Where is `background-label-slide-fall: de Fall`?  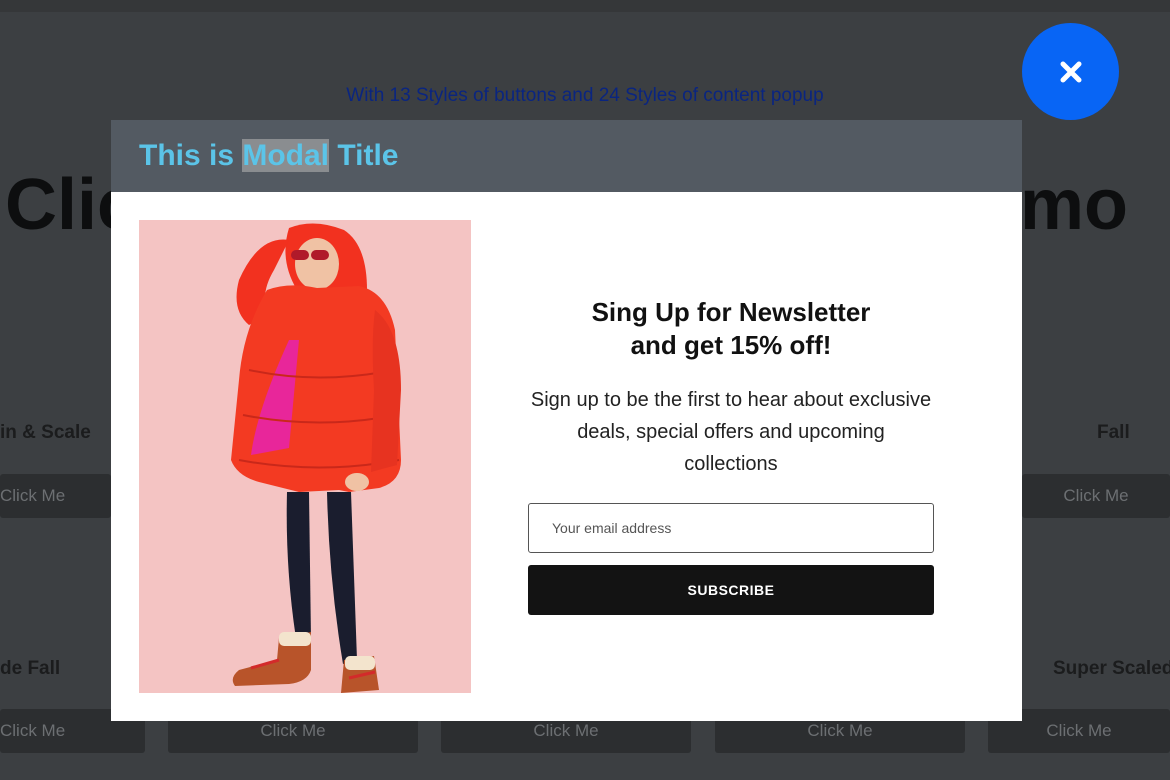 background-label-slide-fall: de Fall is located at coordinates (30, 668).